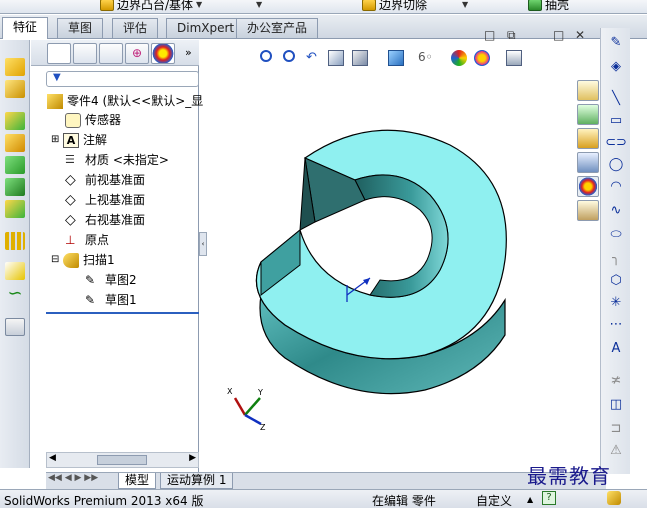  I want to click on tab-scroll-icons: ◀◀ ◀ ▶ ▶▶, so click(73, 478).